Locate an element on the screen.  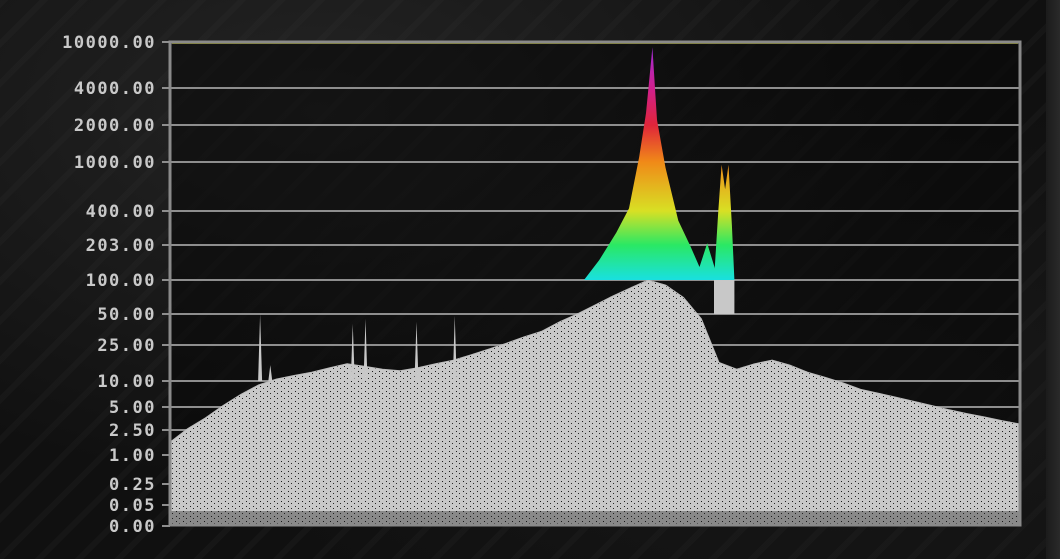
y-tick-label: 1000.00 is located at coordinates (115, 163).